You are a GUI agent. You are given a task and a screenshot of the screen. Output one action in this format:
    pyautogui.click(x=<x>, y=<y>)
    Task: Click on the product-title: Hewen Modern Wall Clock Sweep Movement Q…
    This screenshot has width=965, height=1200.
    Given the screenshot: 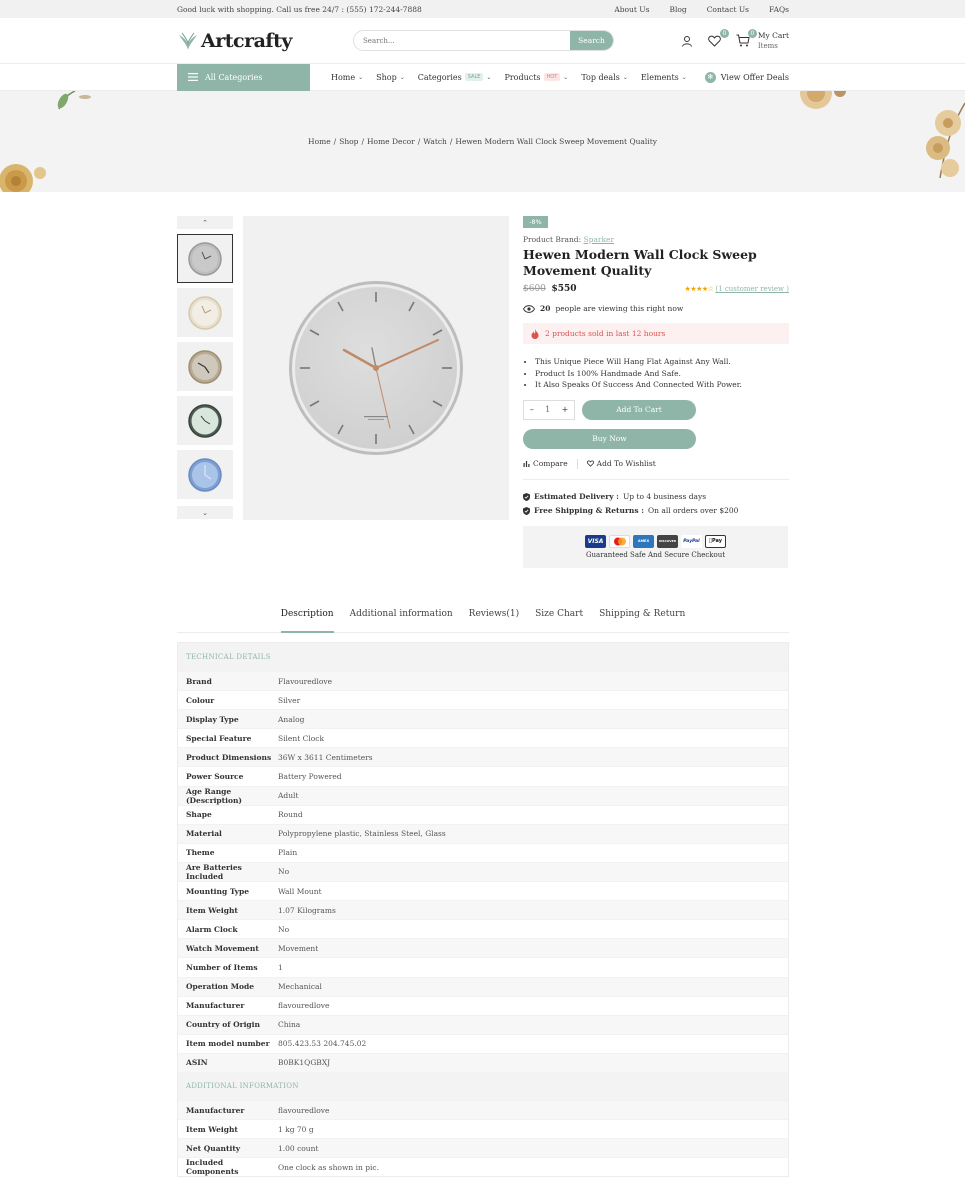 What is the action you would take?
    pyautogui.click(x=640, y=262)
    